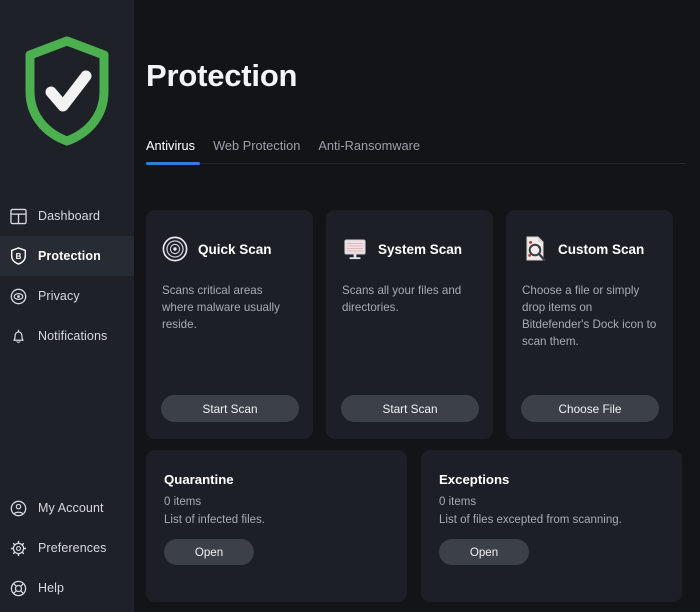 This screenshot has width=700, height=612. What do you see at coordinates (199, 479) in the screenshot?
I see `card-title: Quarantine` at bounding box center [199, 479].